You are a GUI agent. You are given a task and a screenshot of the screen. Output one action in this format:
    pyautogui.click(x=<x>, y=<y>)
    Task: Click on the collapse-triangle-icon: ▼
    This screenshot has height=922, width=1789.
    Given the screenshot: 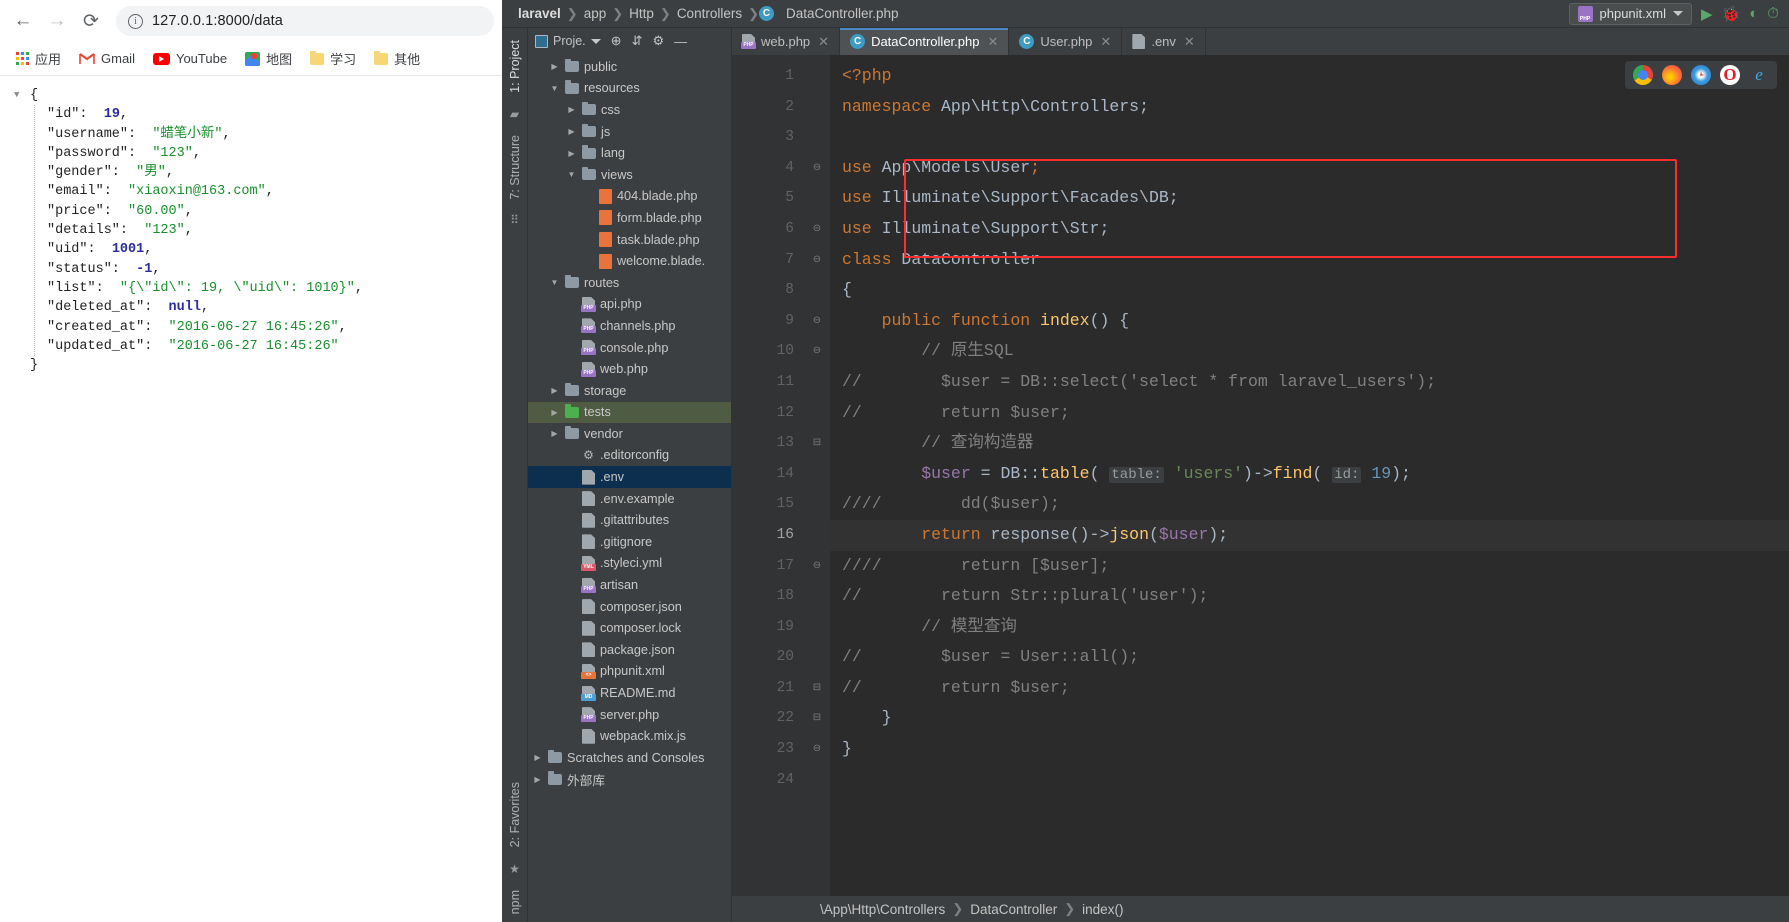 What is the action you would take?
    pyautogui.click(x=19, y=95)
    